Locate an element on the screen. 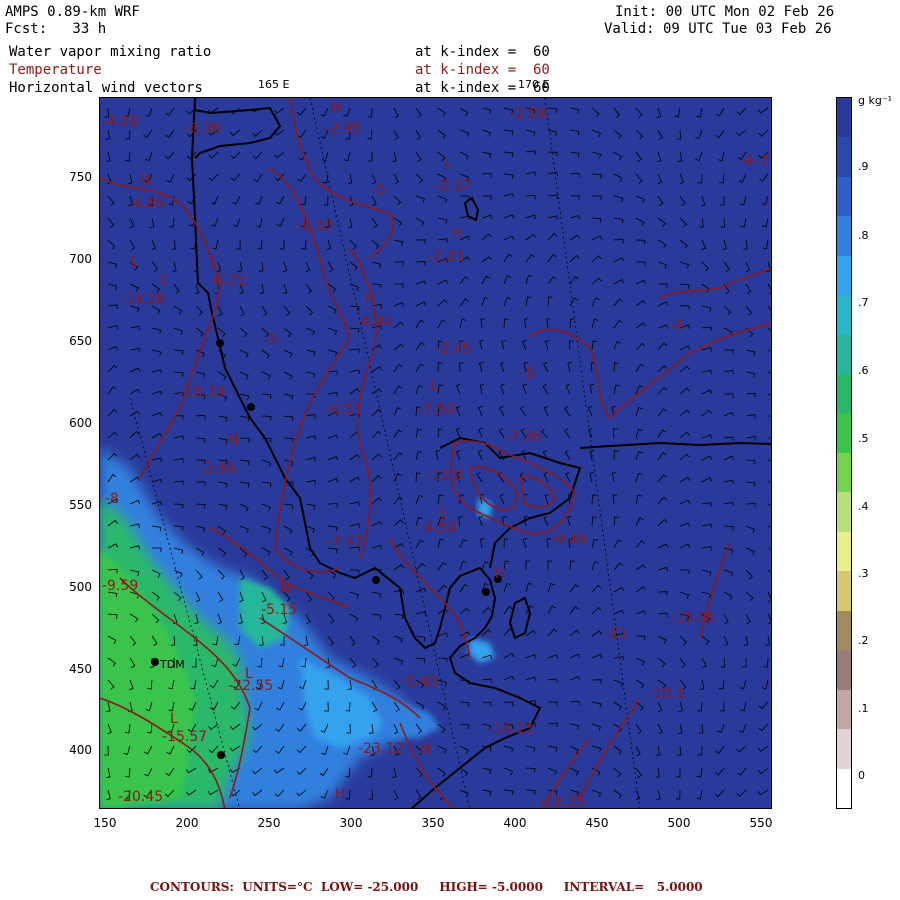  colorbar is located at coordinates (844, 453).